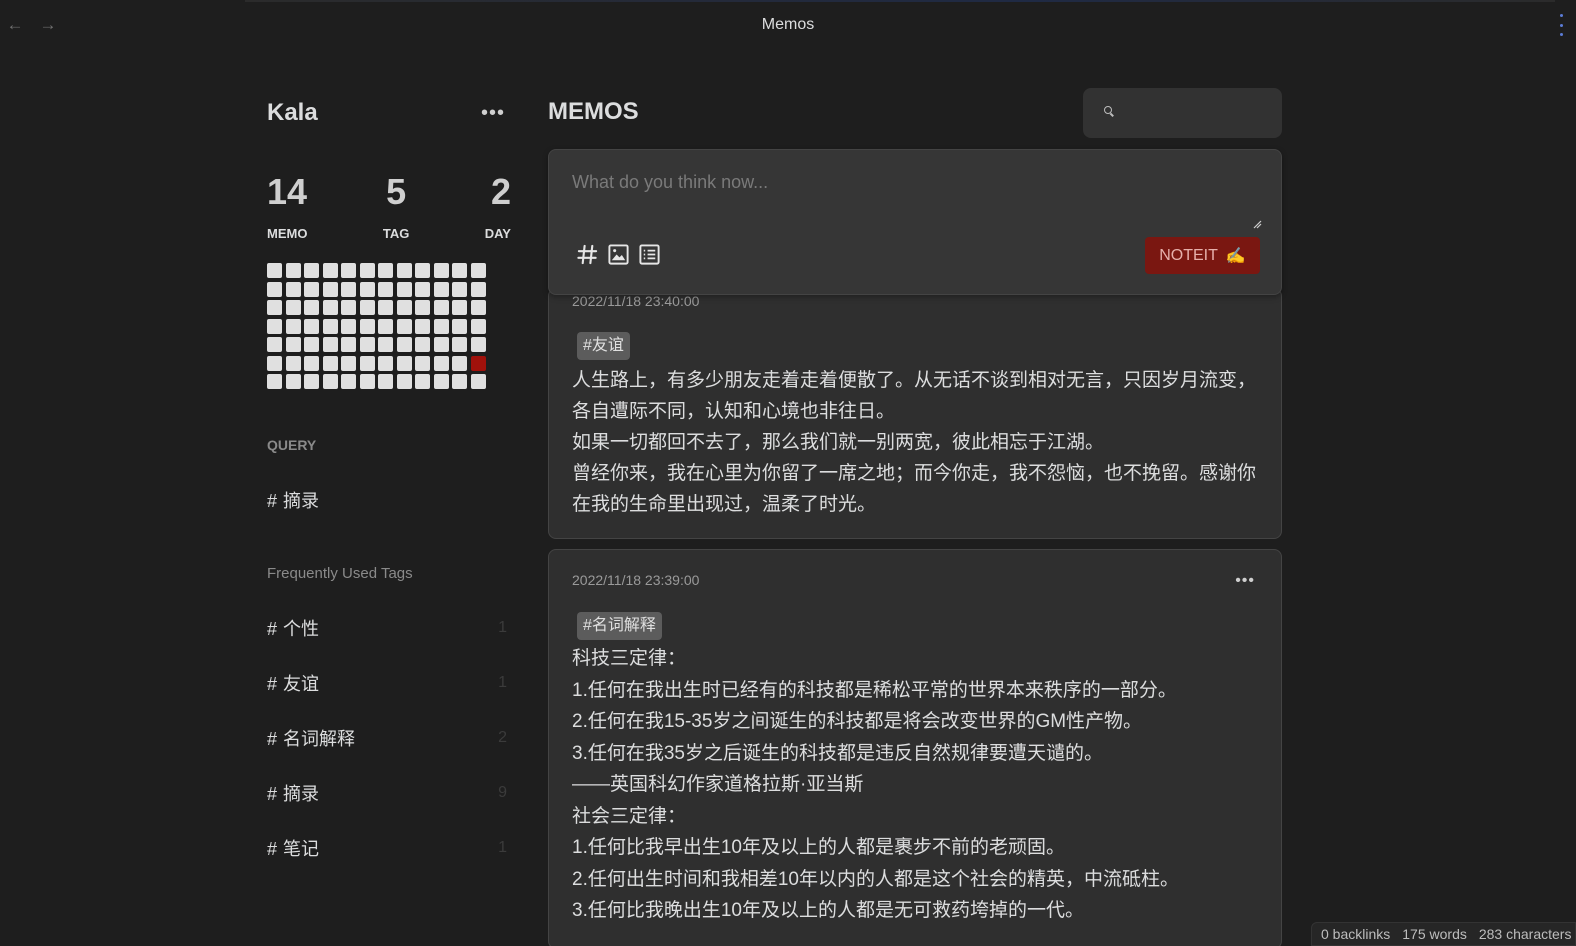  Describe the element at coordinates (619, 626) in the screenshot. I see `memo-tag: #名词解释` at that location.